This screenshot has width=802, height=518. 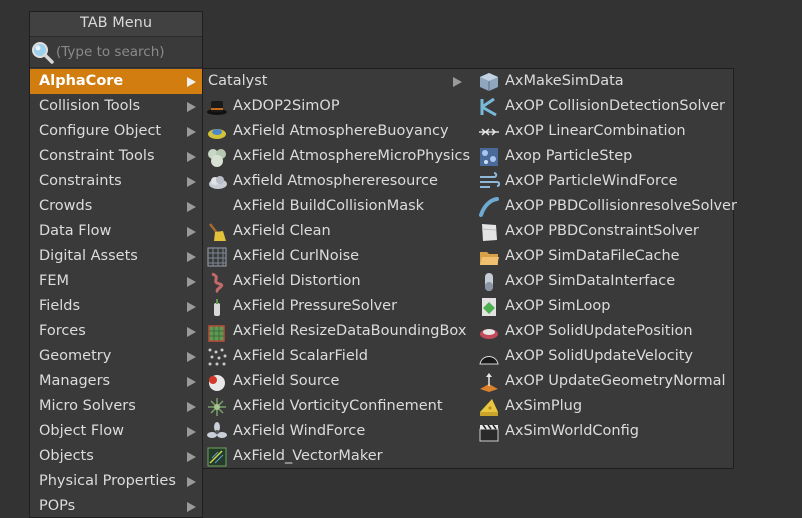 I want to click on submenu-item-vector-maker: AxField_VectorMaker, so click(x=337, y=456).